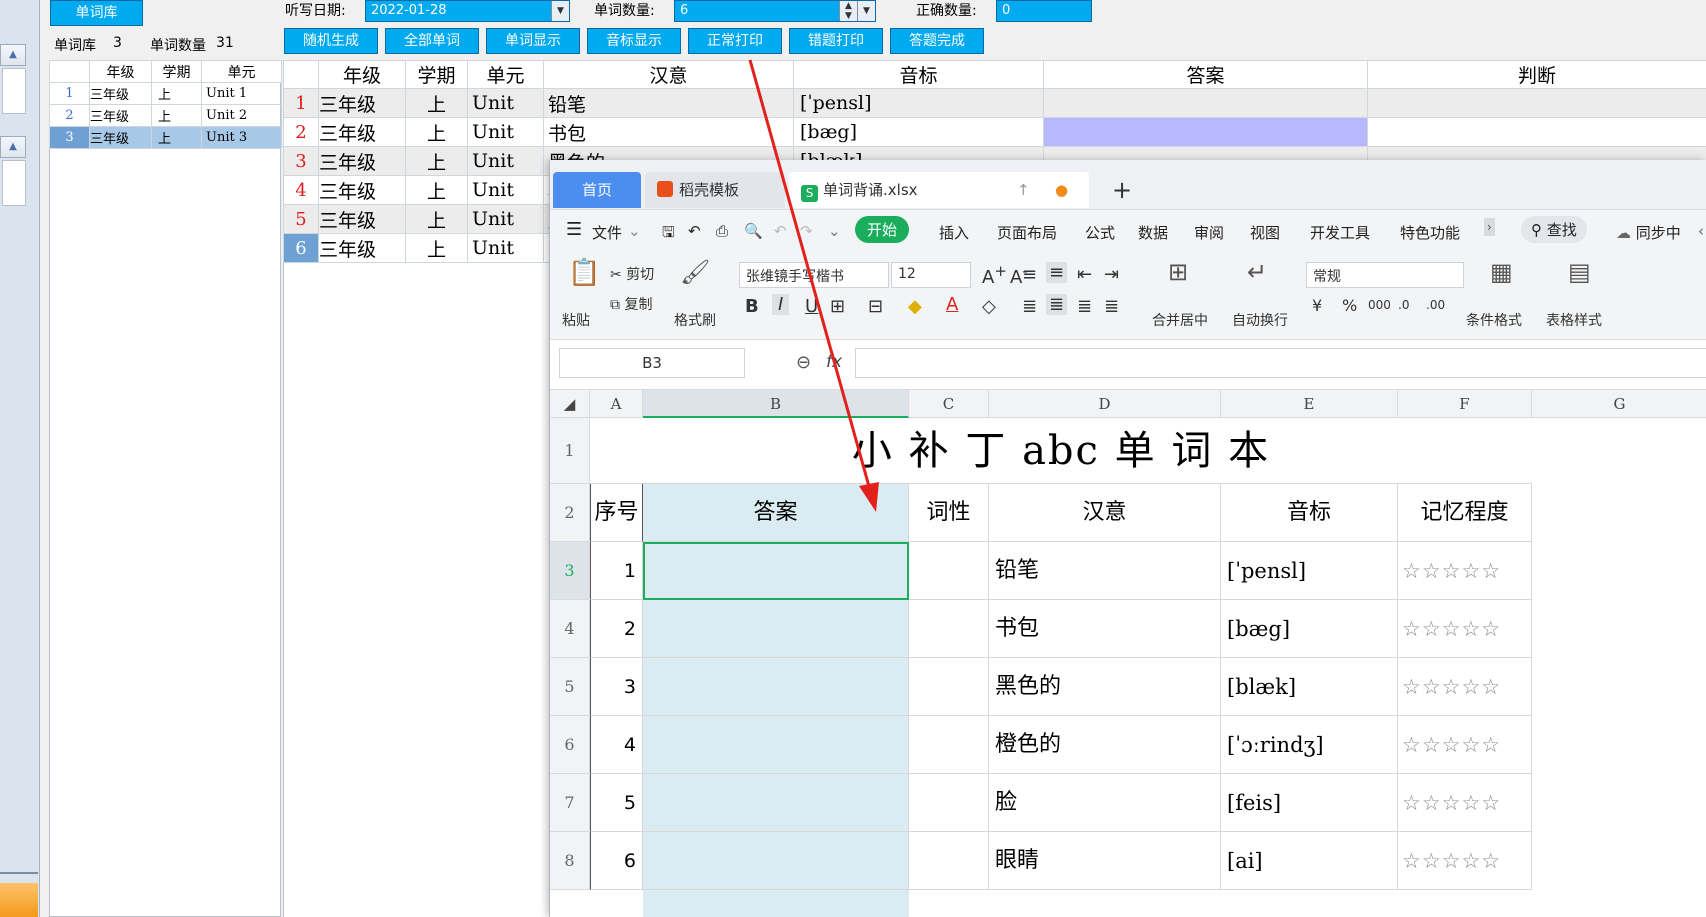 The height and width of the screenshot is (917, 1706). Describe the element at coordinates (810, 275) in the screenshot. I see `arrow-line` at that location.